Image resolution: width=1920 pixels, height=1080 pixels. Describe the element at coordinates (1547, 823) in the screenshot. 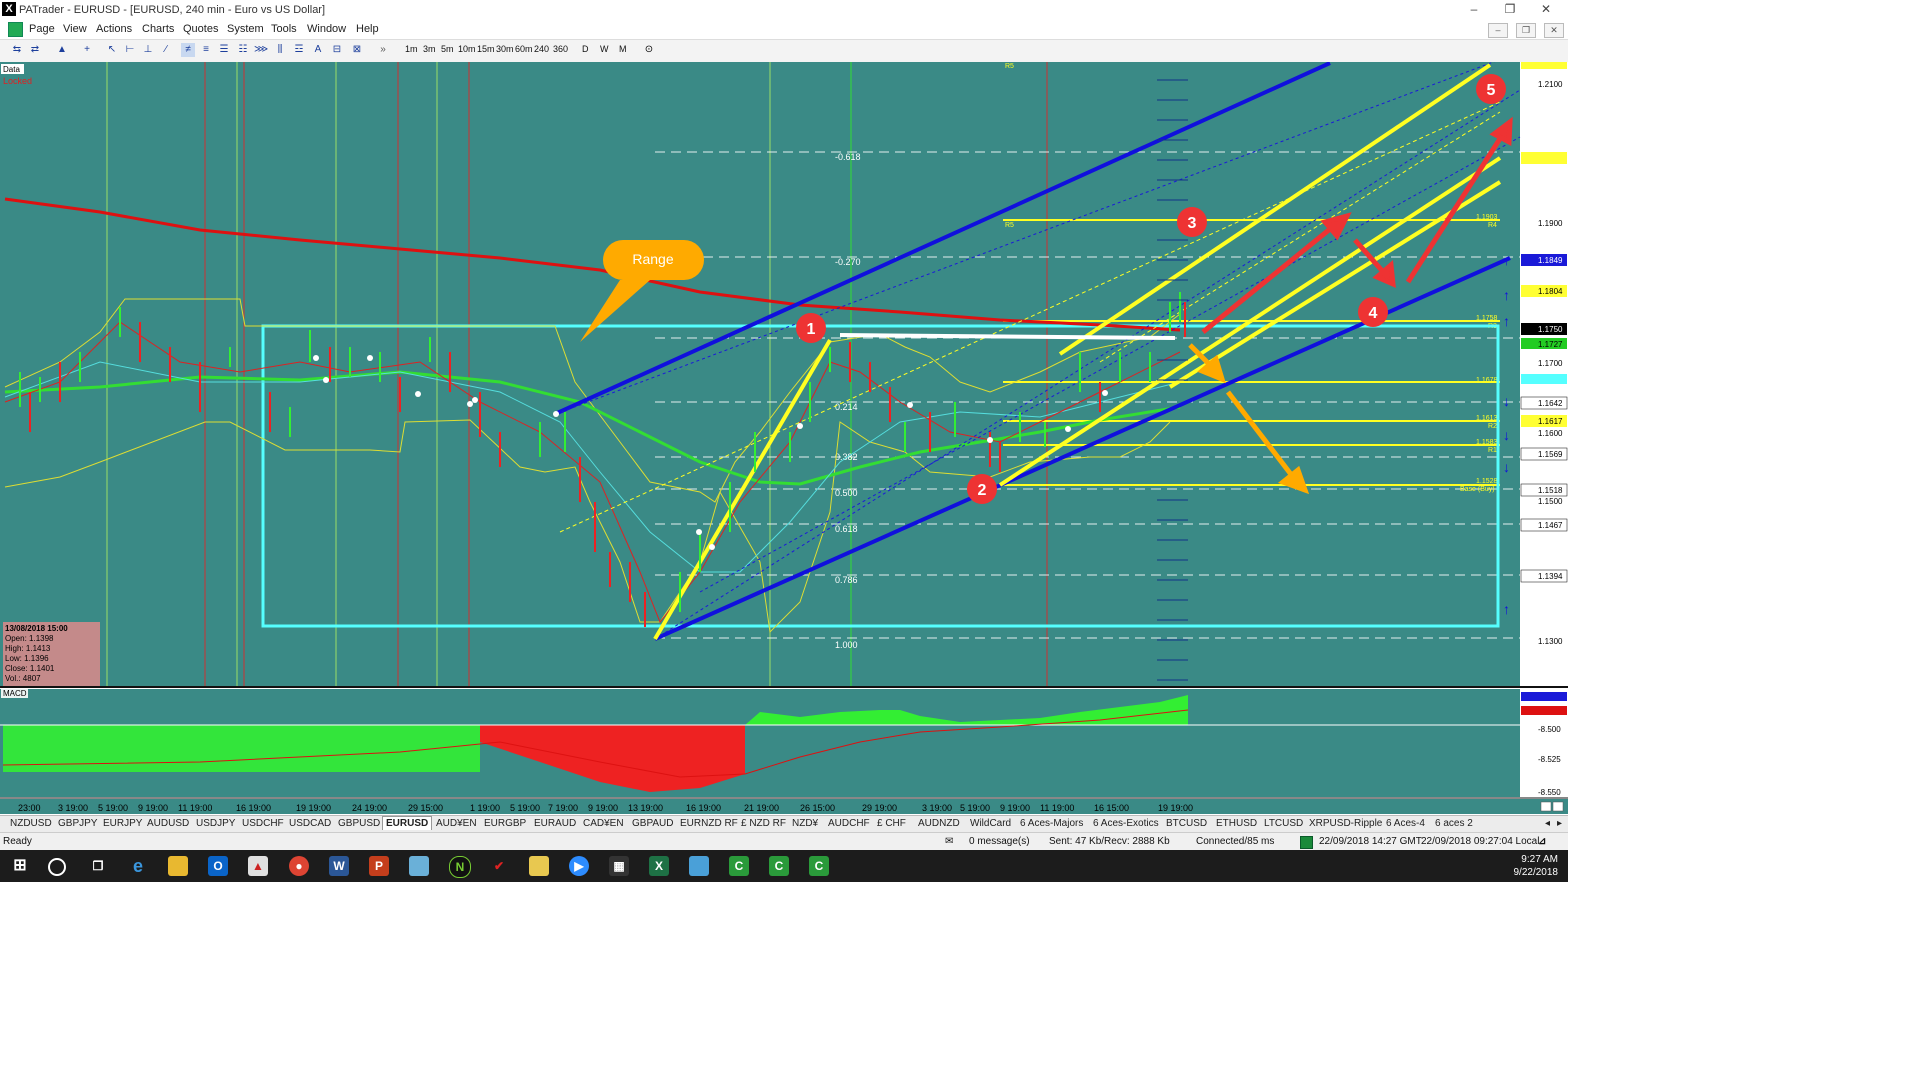

I see `tab-scroll-left-icon: ◂` at that location.